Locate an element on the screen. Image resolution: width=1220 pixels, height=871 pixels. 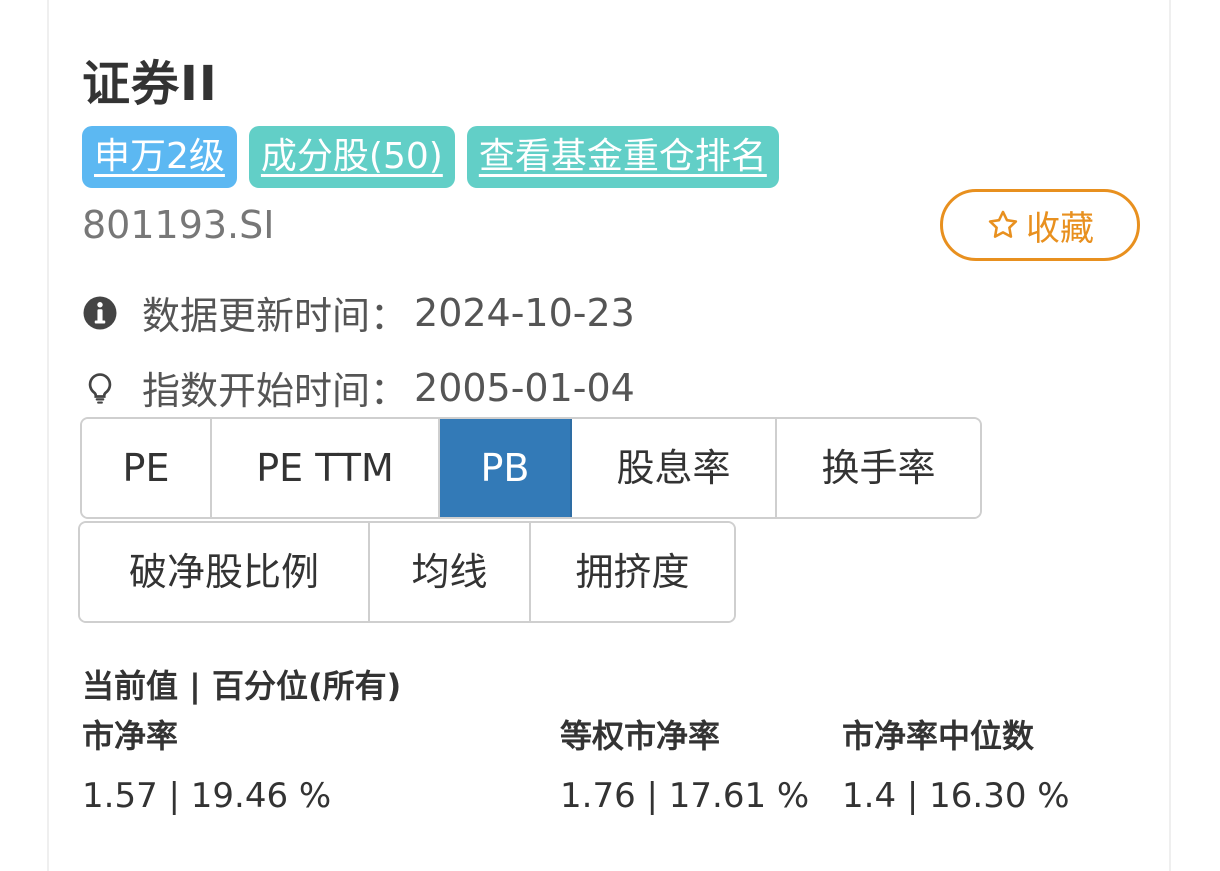
start-time-row: 指数开始时间： 2005-01-04 is located at coordinates (358, 387).